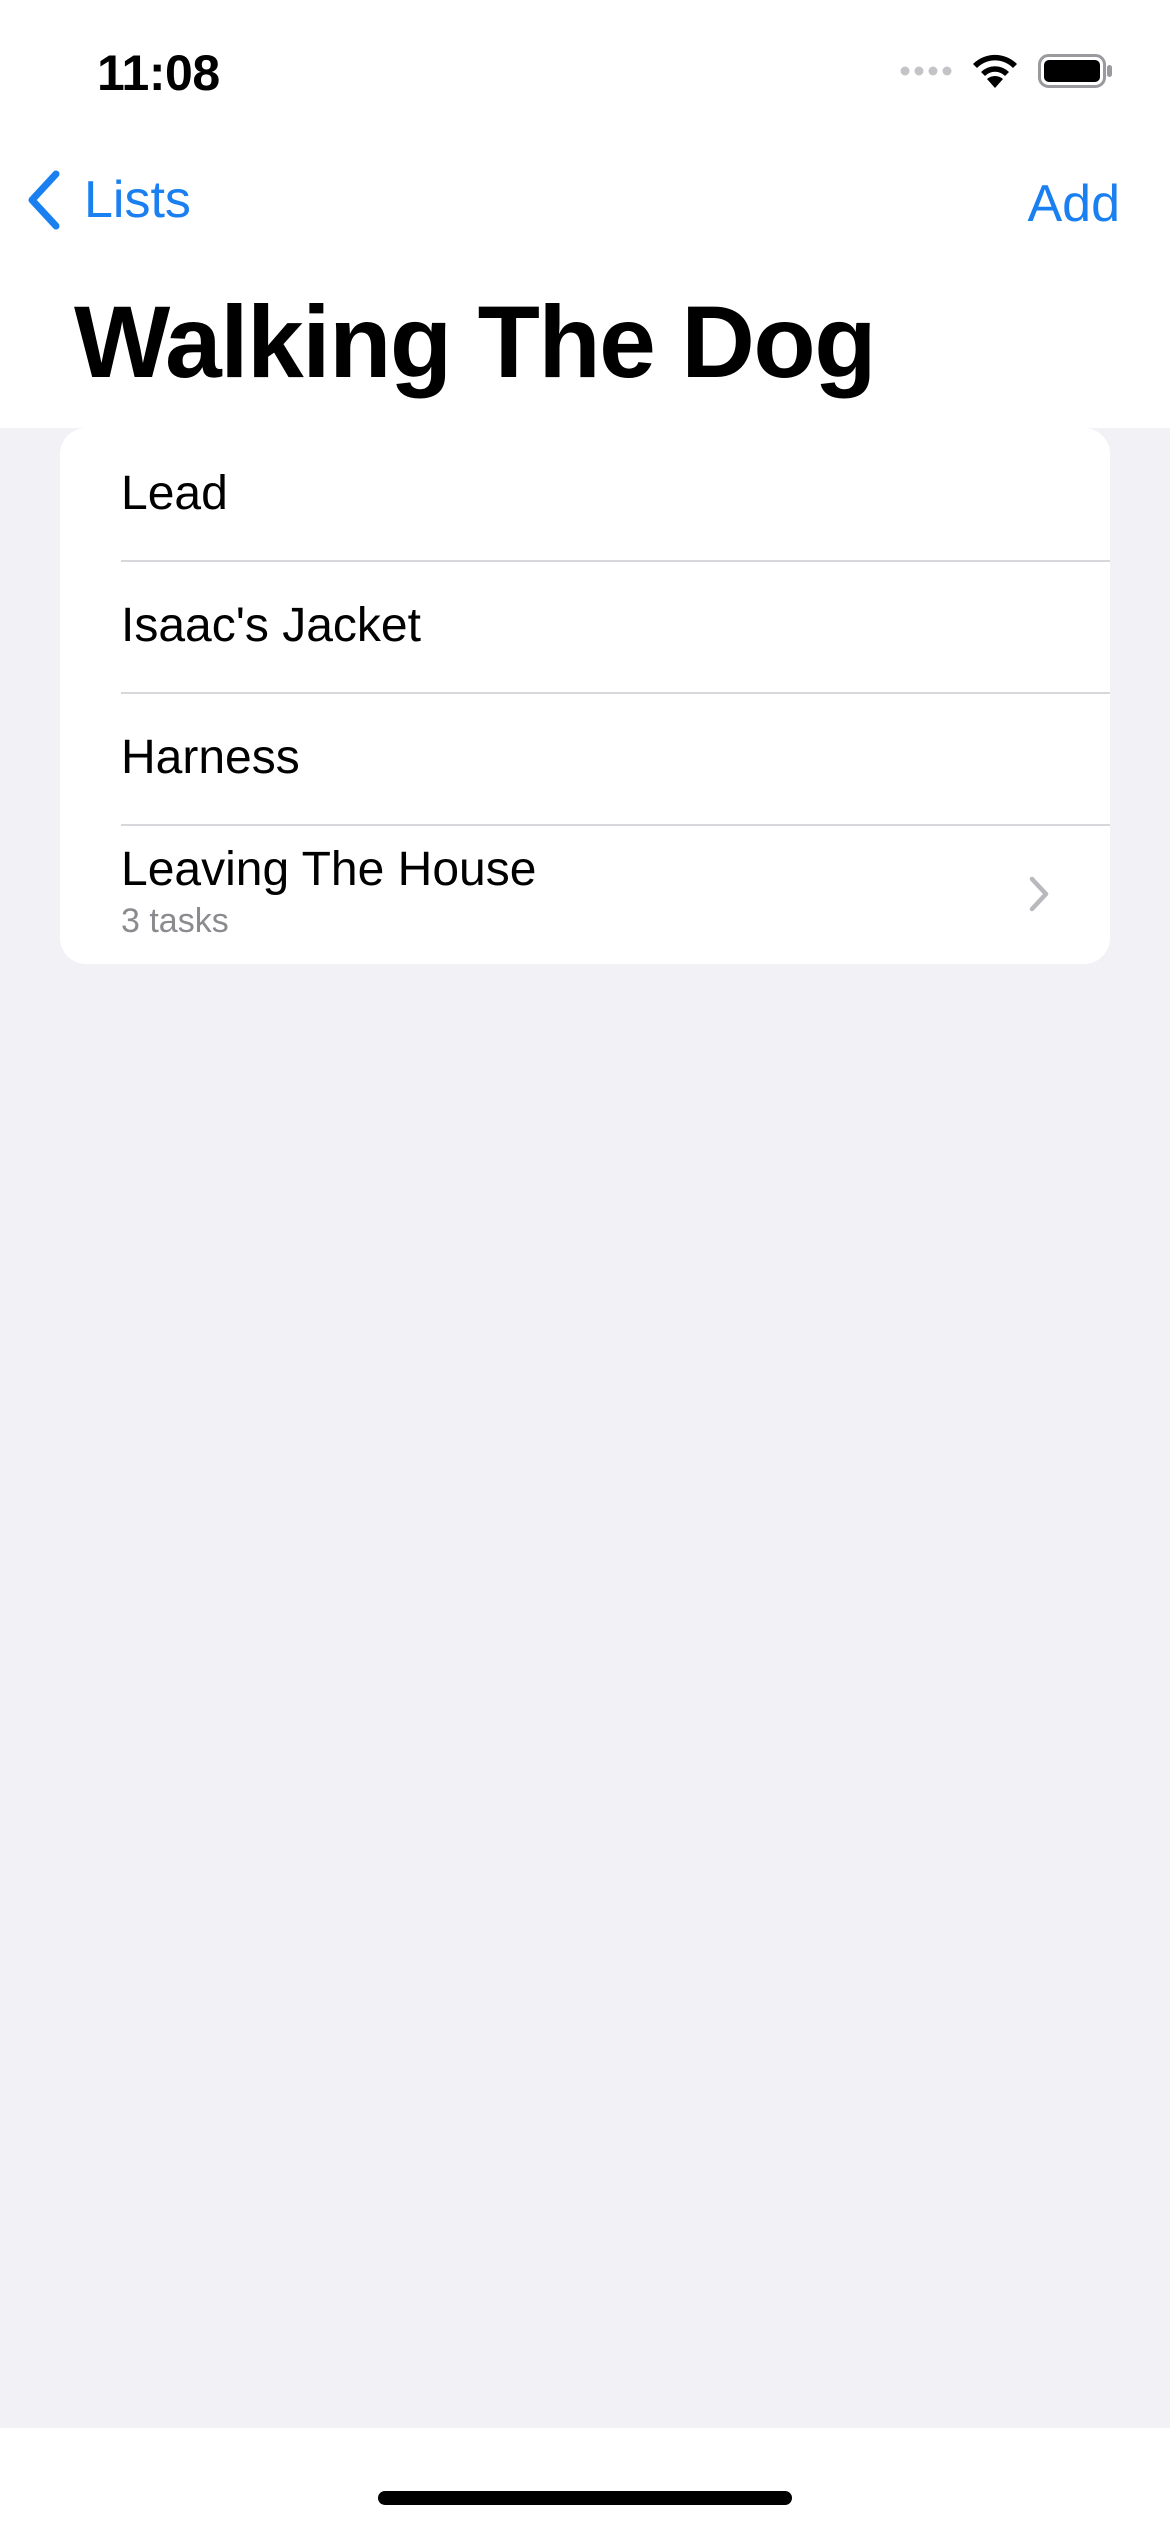  Describe the element at coordinates (175, 921) in the screenshot. I see `group-row-subtitle: 3 tasks` at that location.